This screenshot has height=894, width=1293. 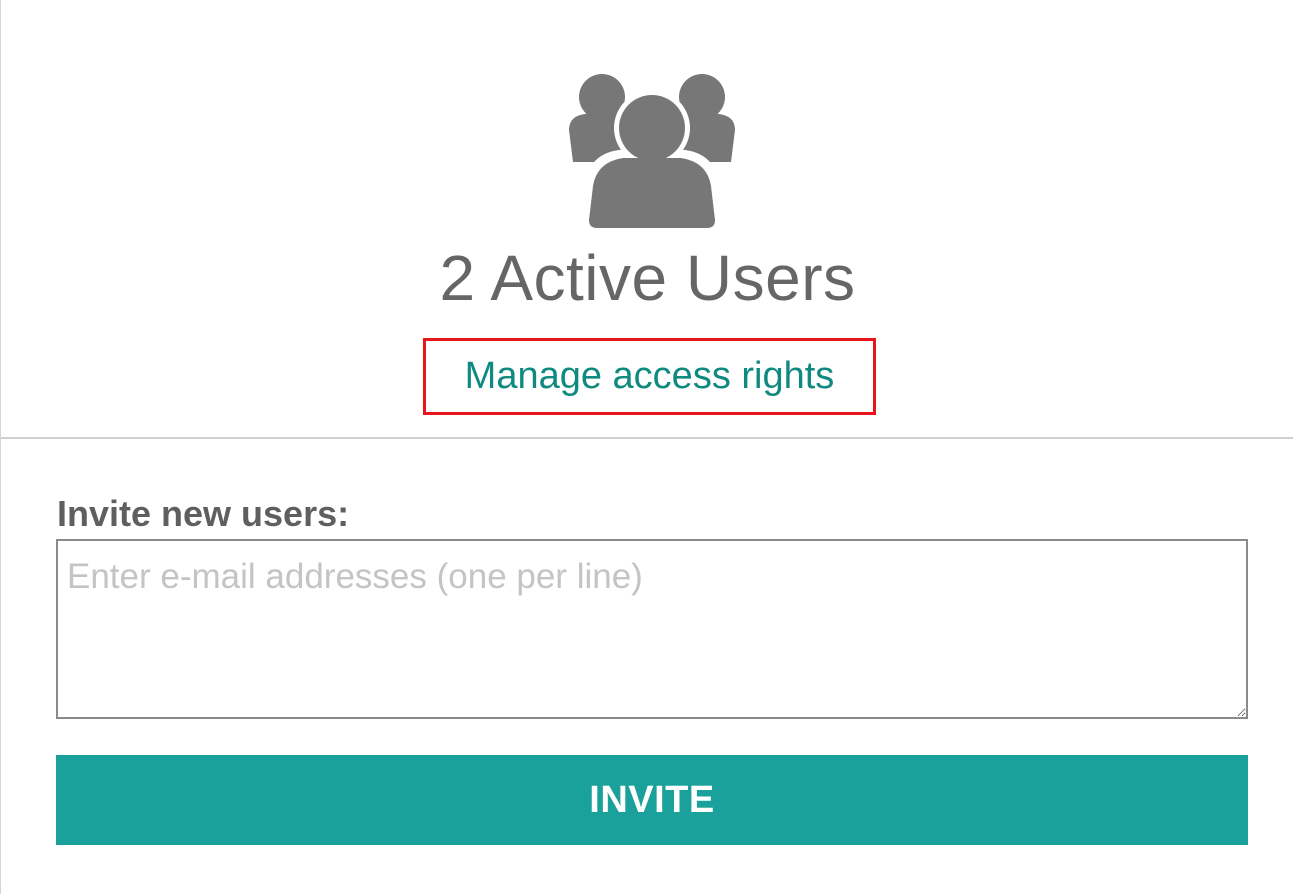 I want to click on manage-access-rights-link: Manage access rights, so click(x=649, y=376).